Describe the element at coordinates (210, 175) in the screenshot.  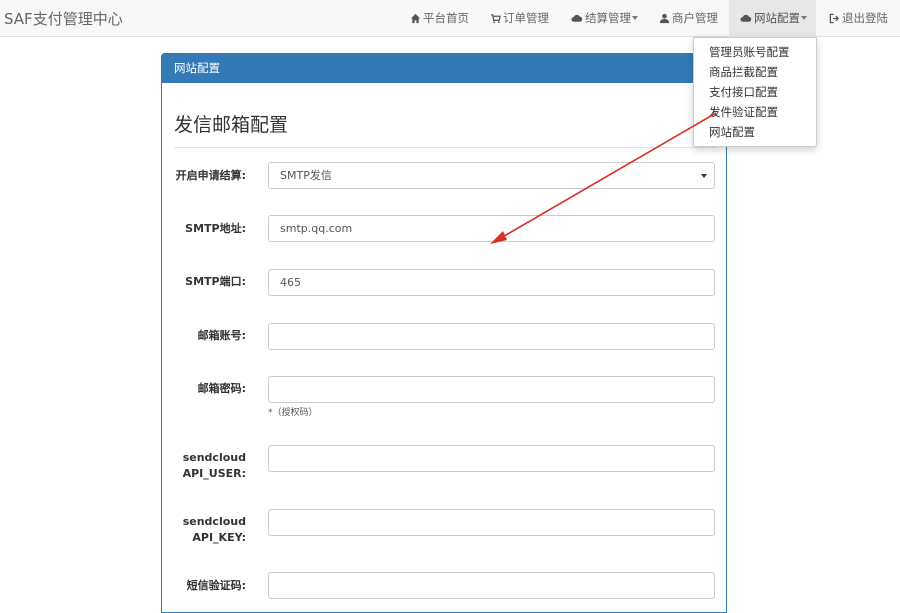
I see `send-mode-label: 开启申请结算:` at that location.